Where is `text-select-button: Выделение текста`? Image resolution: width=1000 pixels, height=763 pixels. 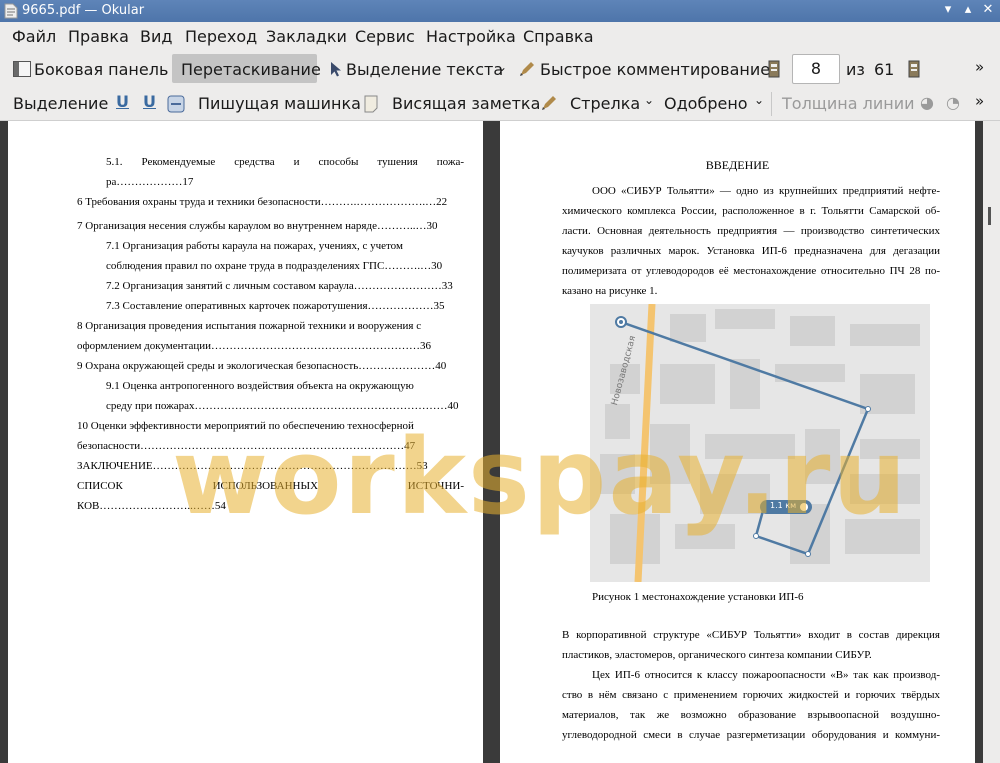 text-select-button: Выделение текста is located at coordinates (424, 69).